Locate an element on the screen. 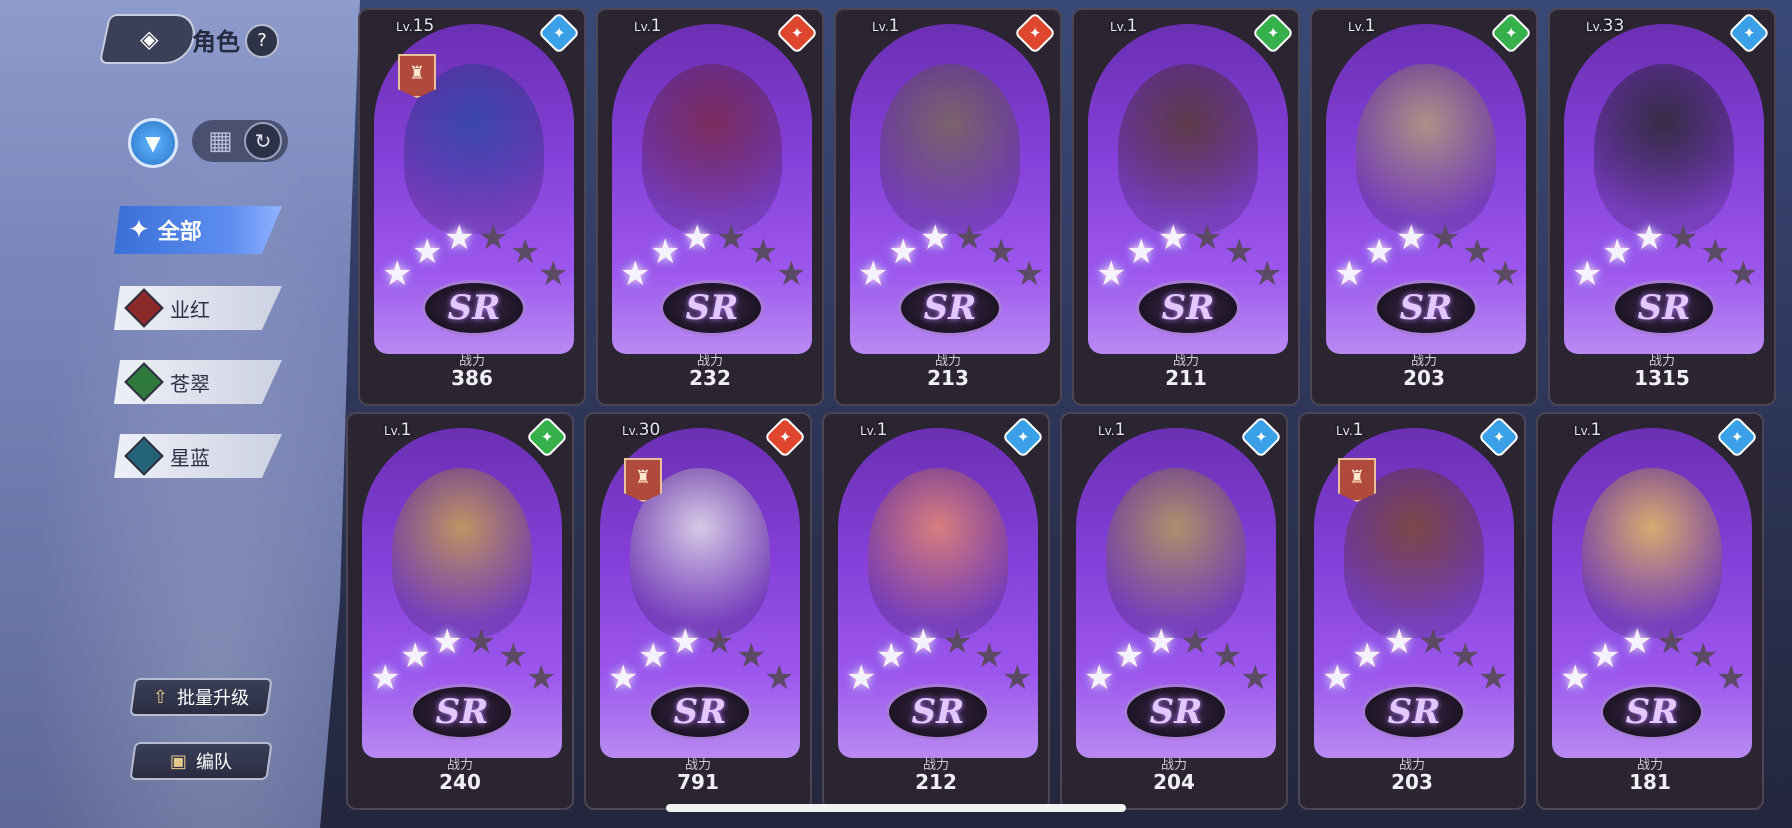  category-green: 苍翠 is located at coordinates (198, 382).